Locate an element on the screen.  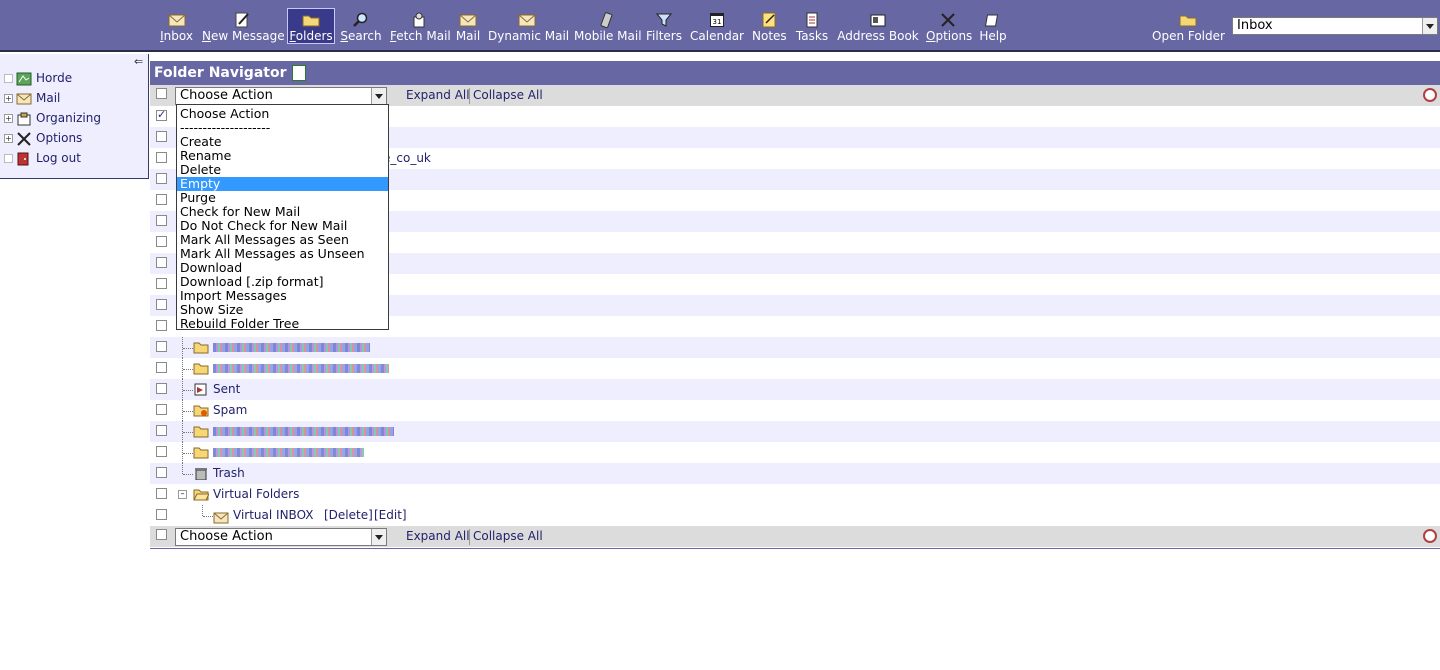
table-row is located at coordinates (795, 368).